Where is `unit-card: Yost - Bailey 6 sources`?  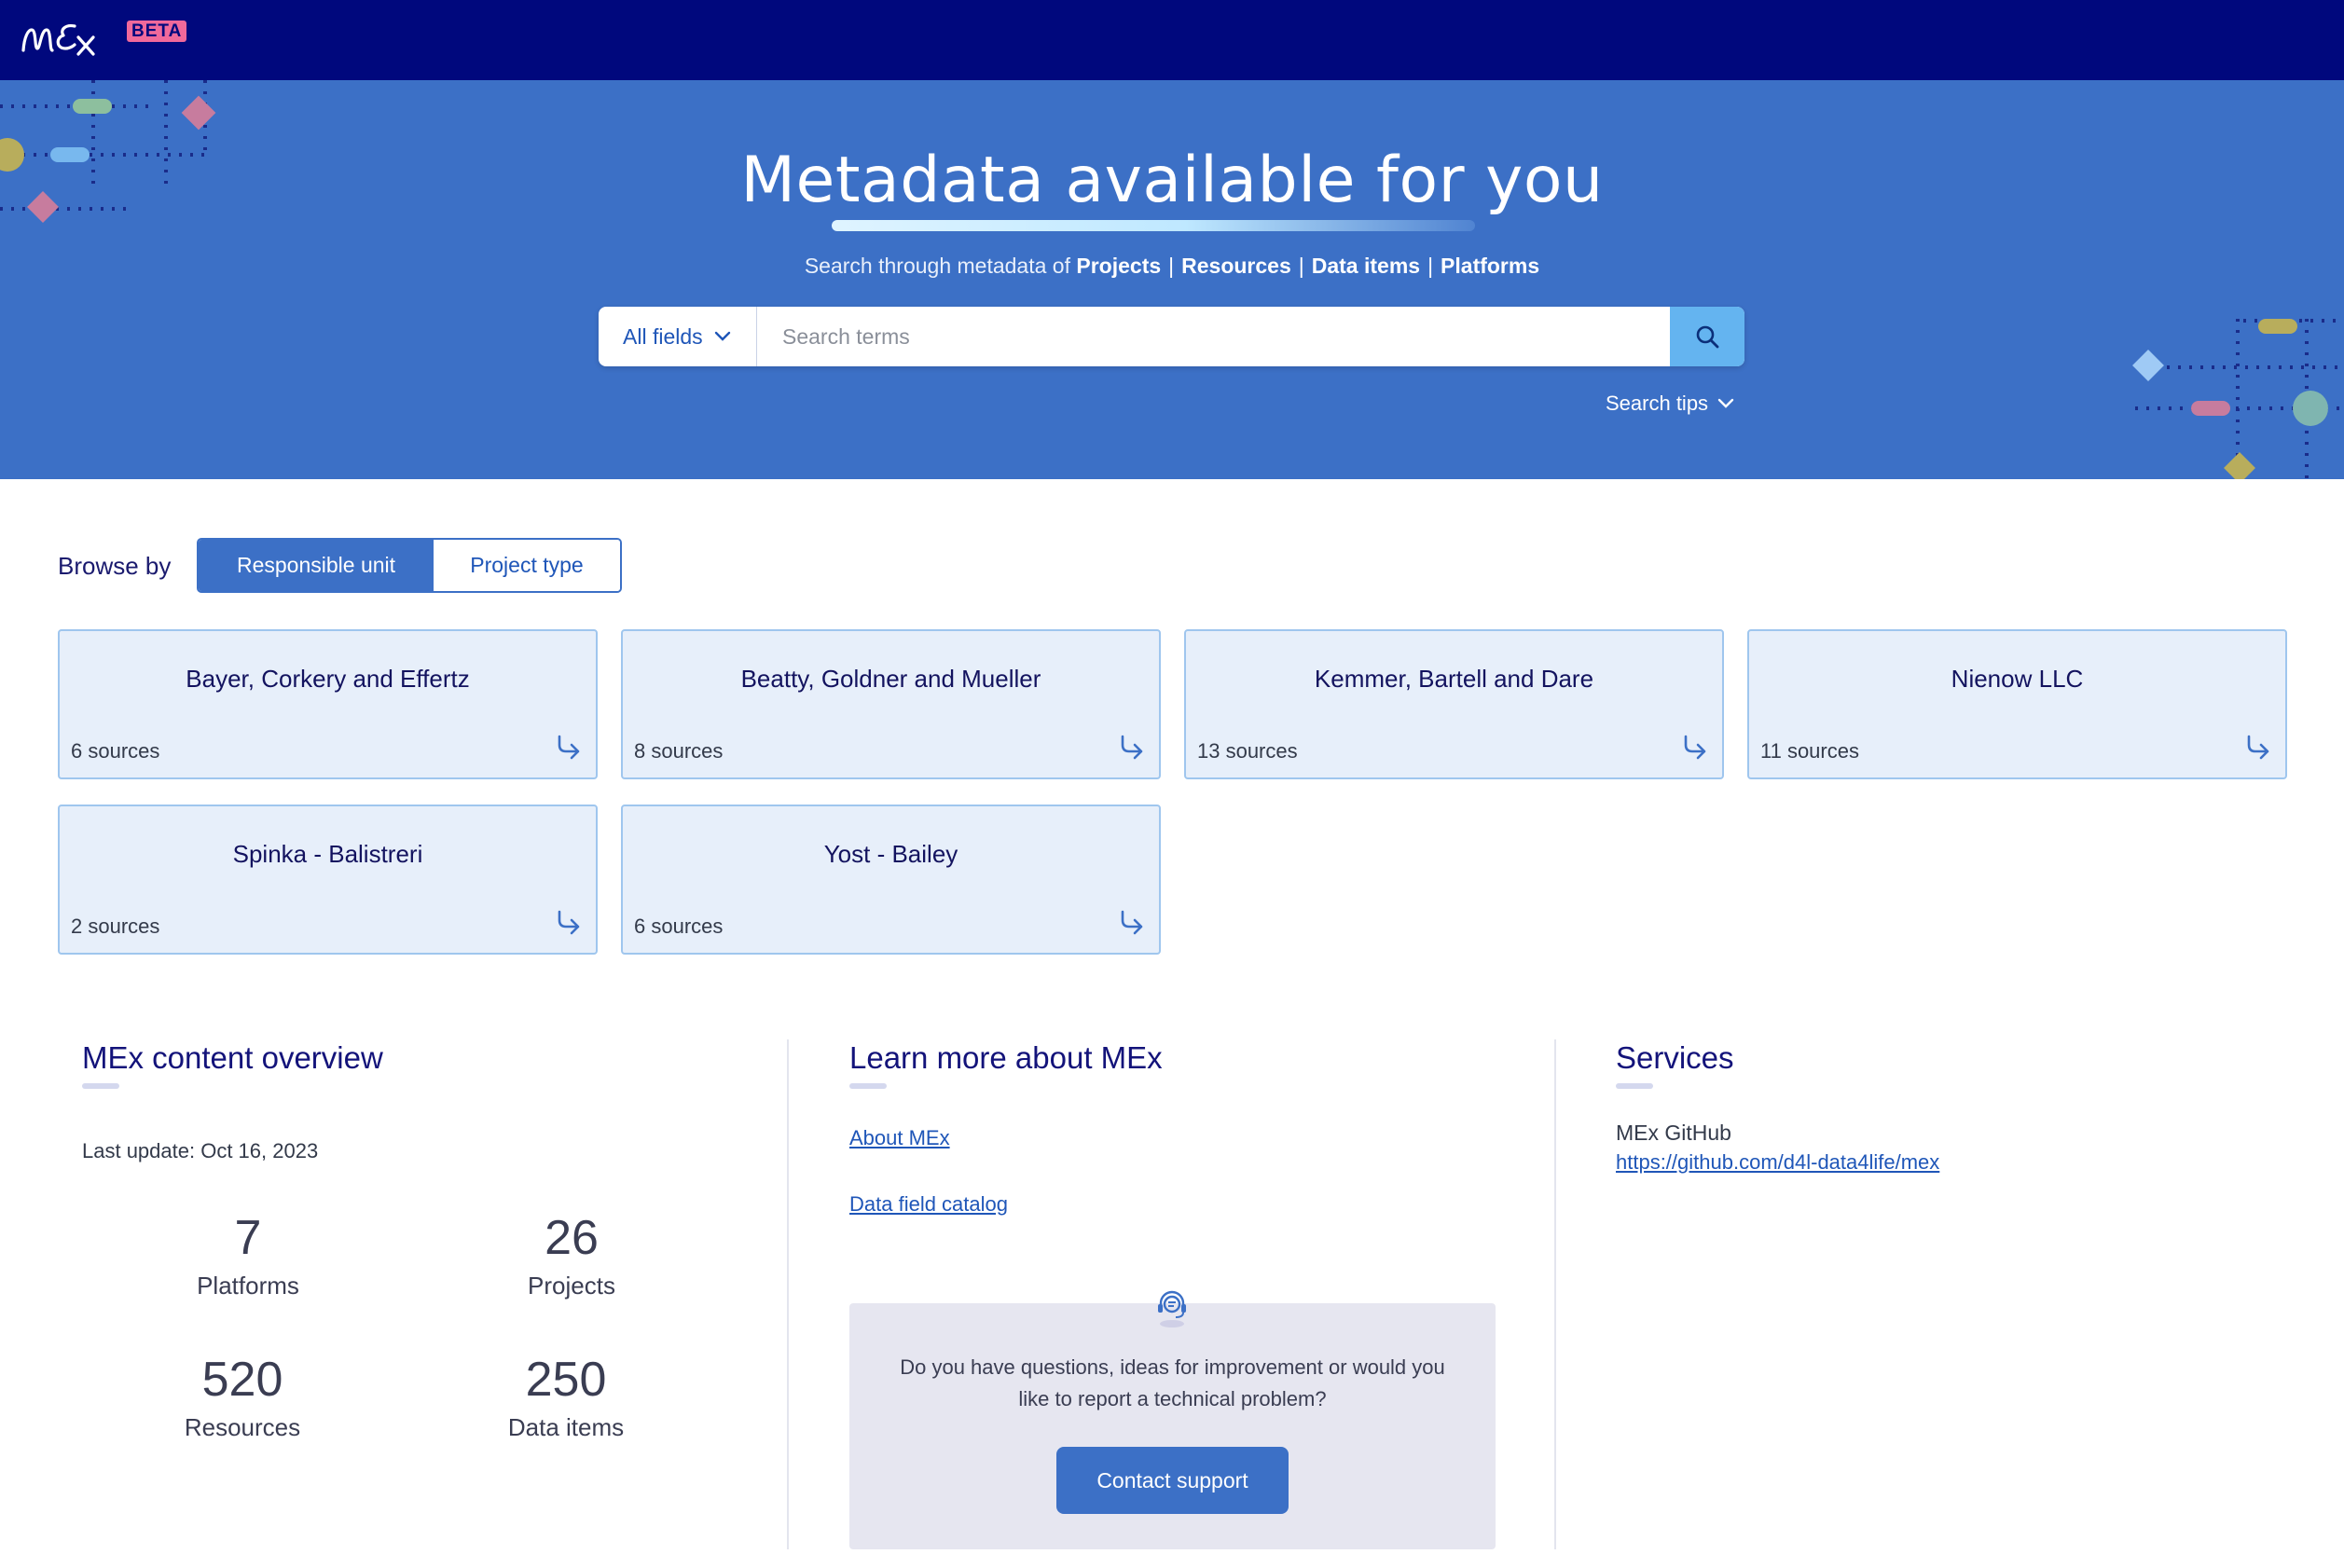
unit-card: Yost - Bailey 6 sources is located at coordinates (891, 880).